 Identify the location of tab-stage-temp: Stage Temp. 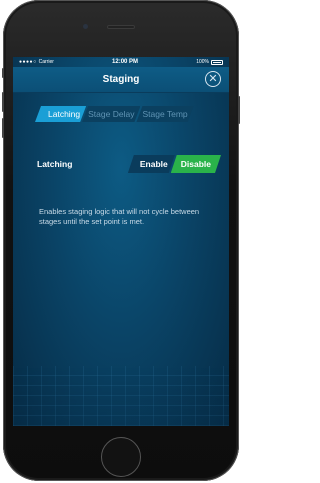
(164, 114).